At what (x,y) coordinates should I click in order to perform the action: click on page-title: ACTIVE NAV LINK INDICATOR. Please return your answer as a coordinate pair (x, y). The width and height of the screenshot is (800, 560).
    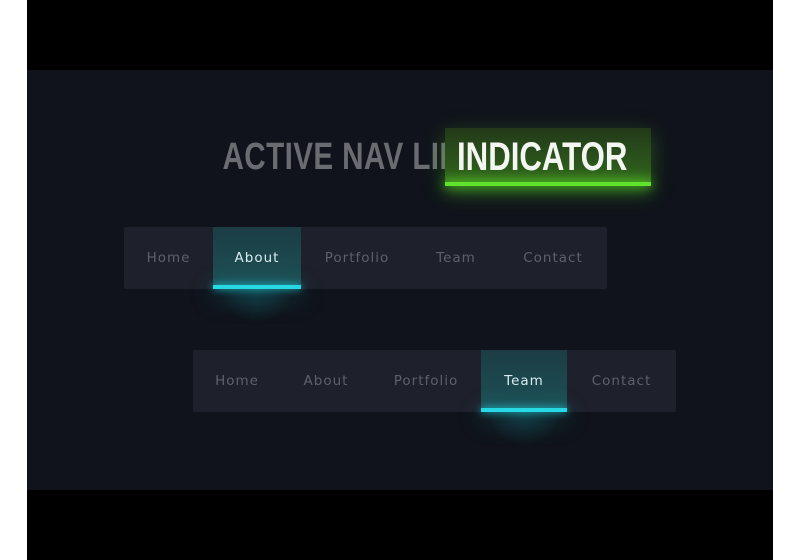
    Looking at the image, I should click on (400, 157).